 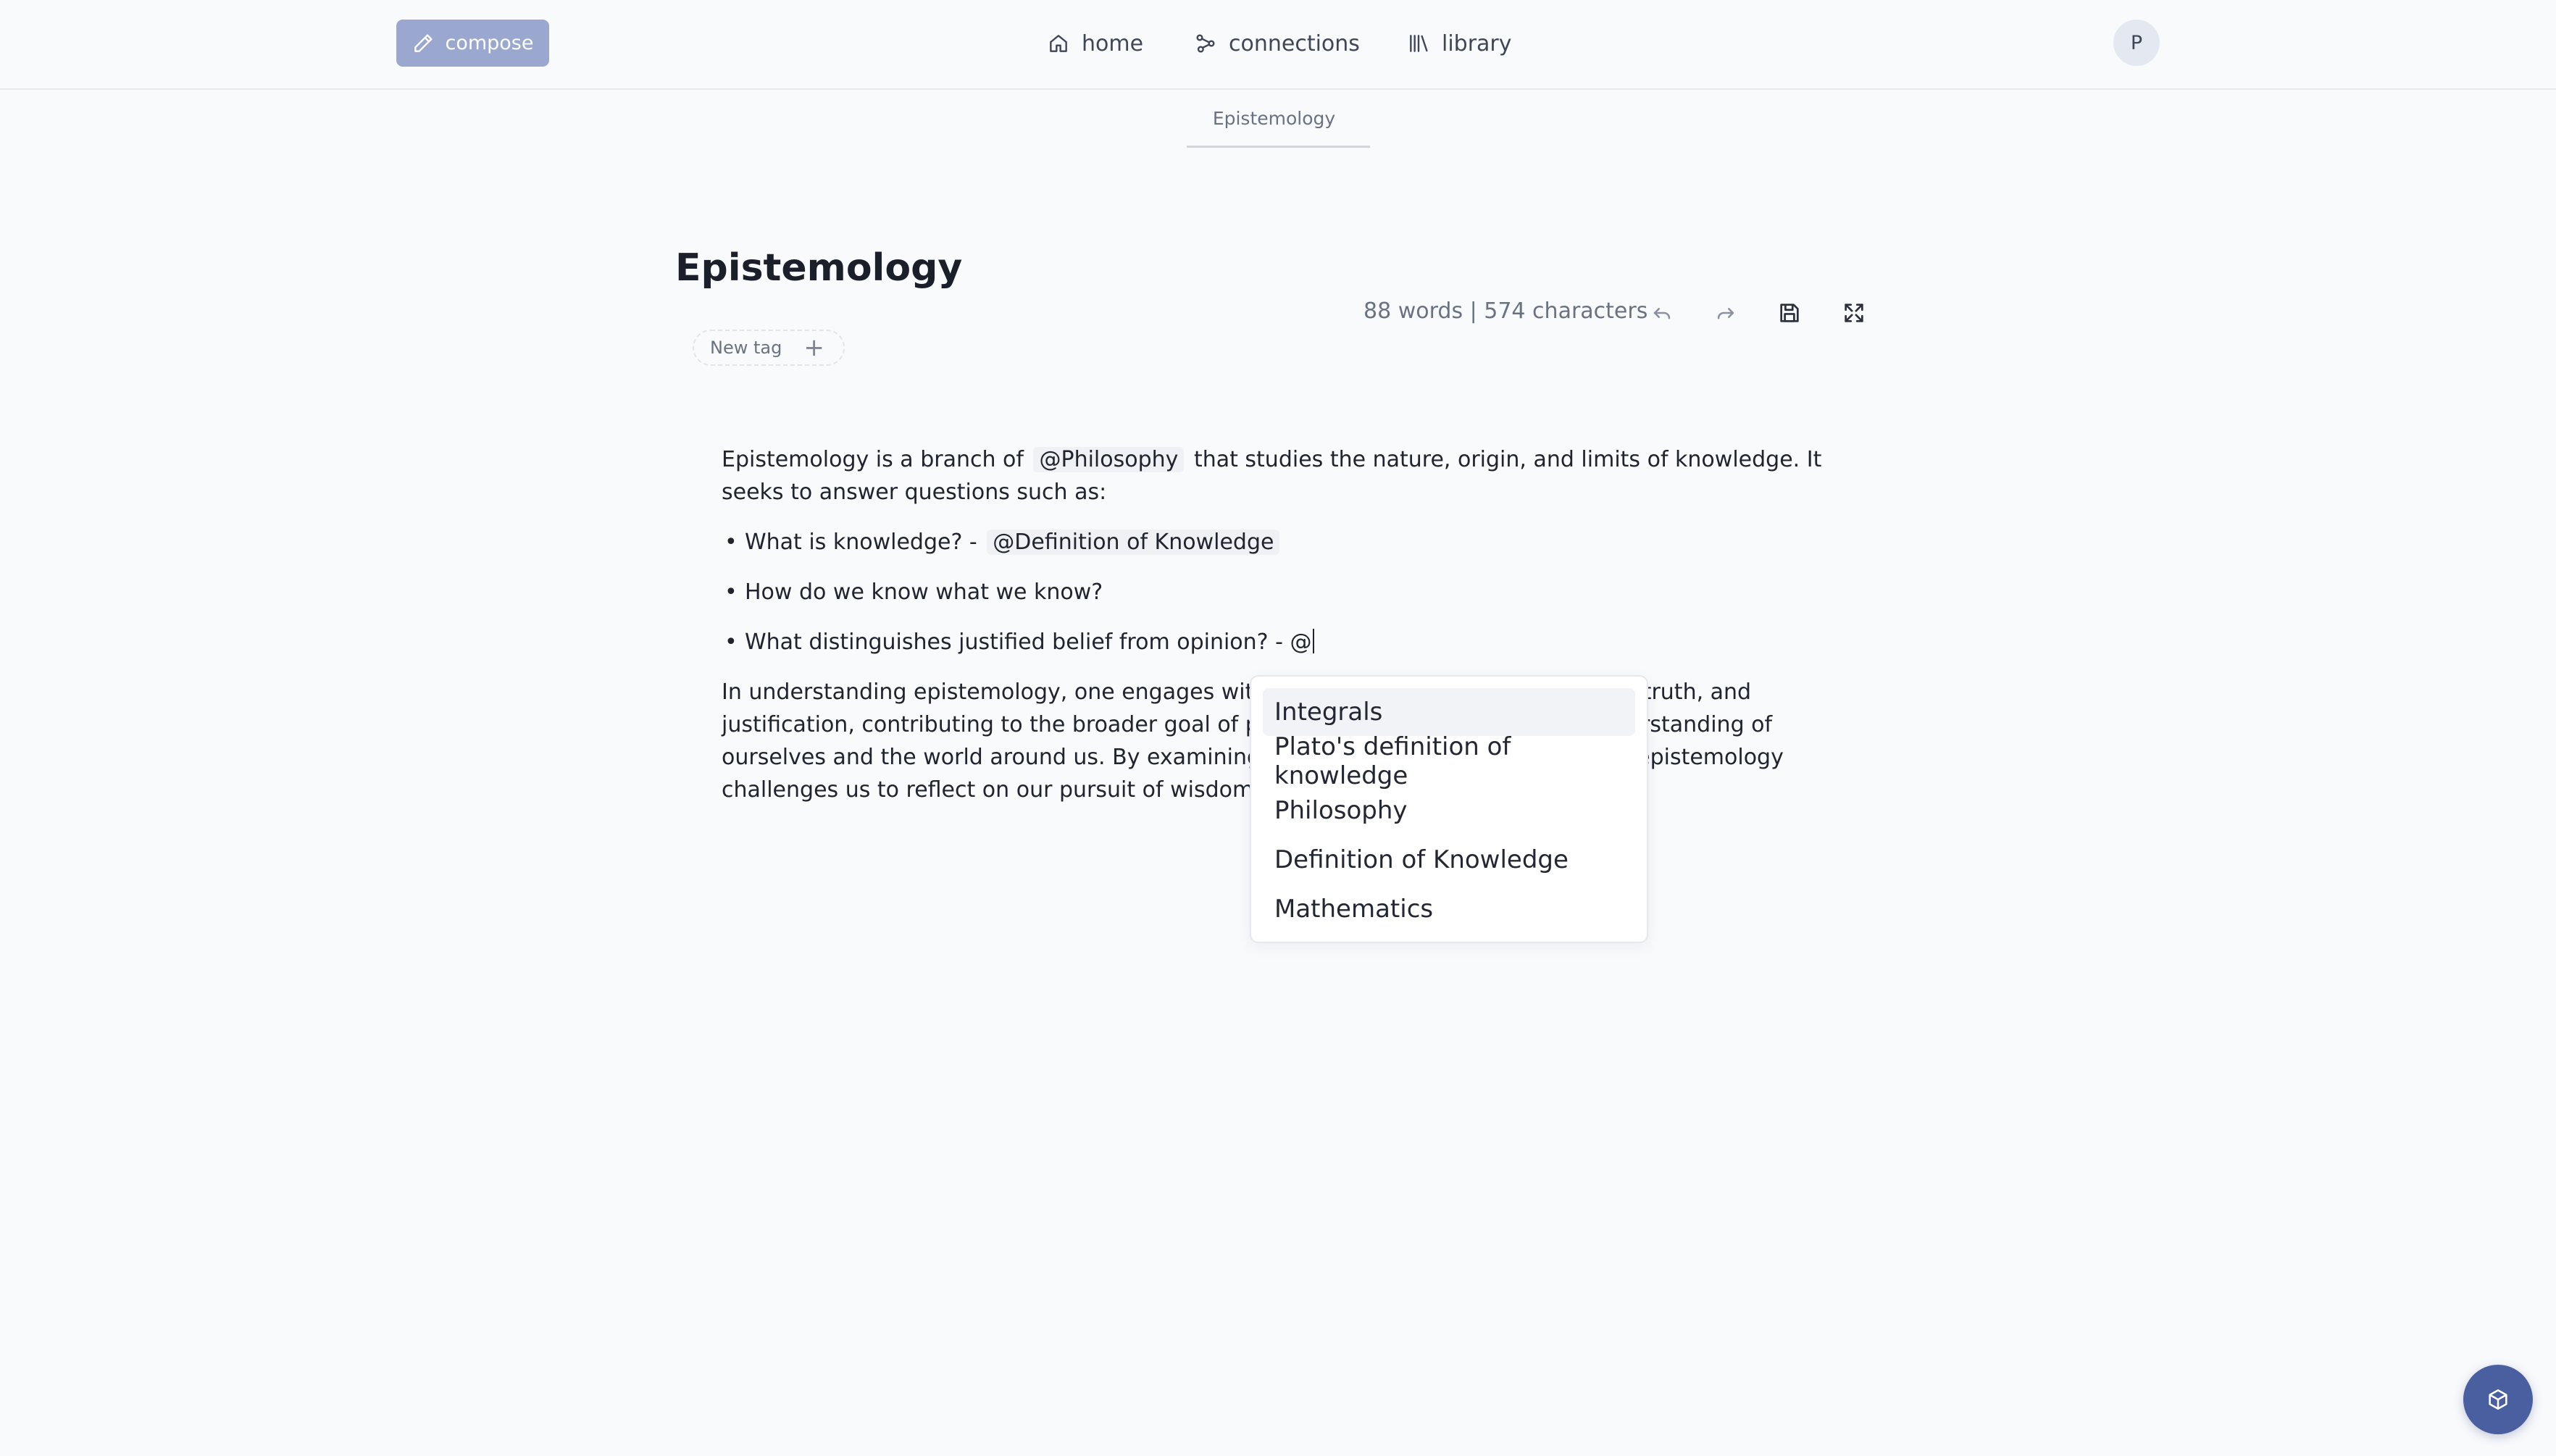 I want to click on cube-icon, so click(x=2498, y=1399).